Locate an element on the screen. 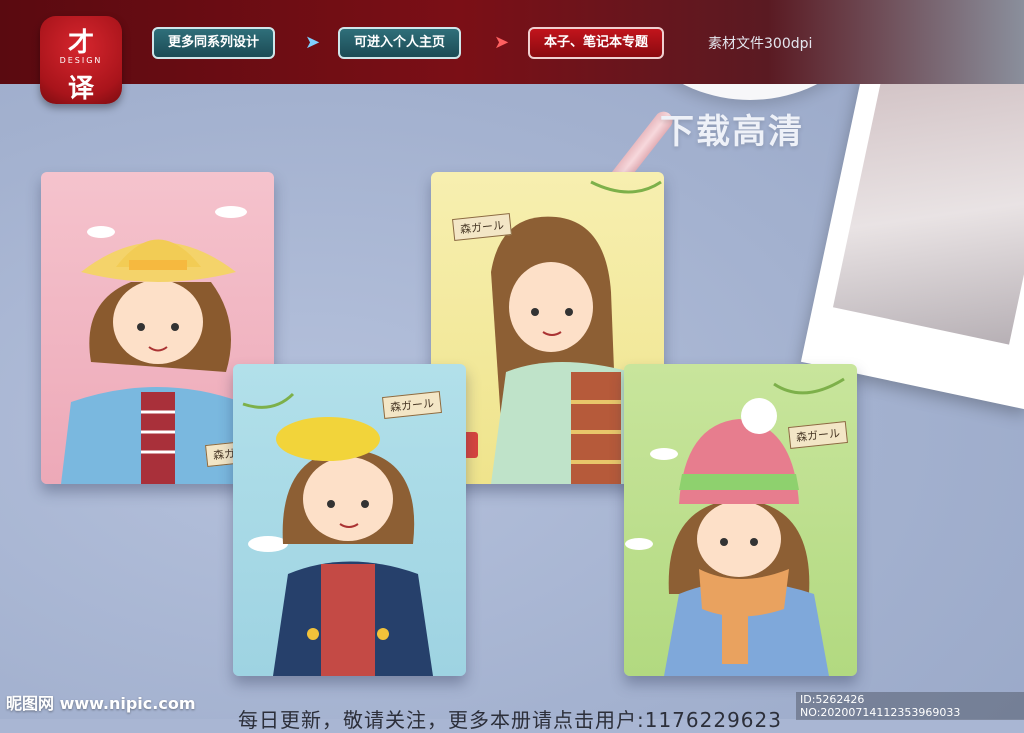  girl-knit-hat-illustration is located at coordinates (735, 526).